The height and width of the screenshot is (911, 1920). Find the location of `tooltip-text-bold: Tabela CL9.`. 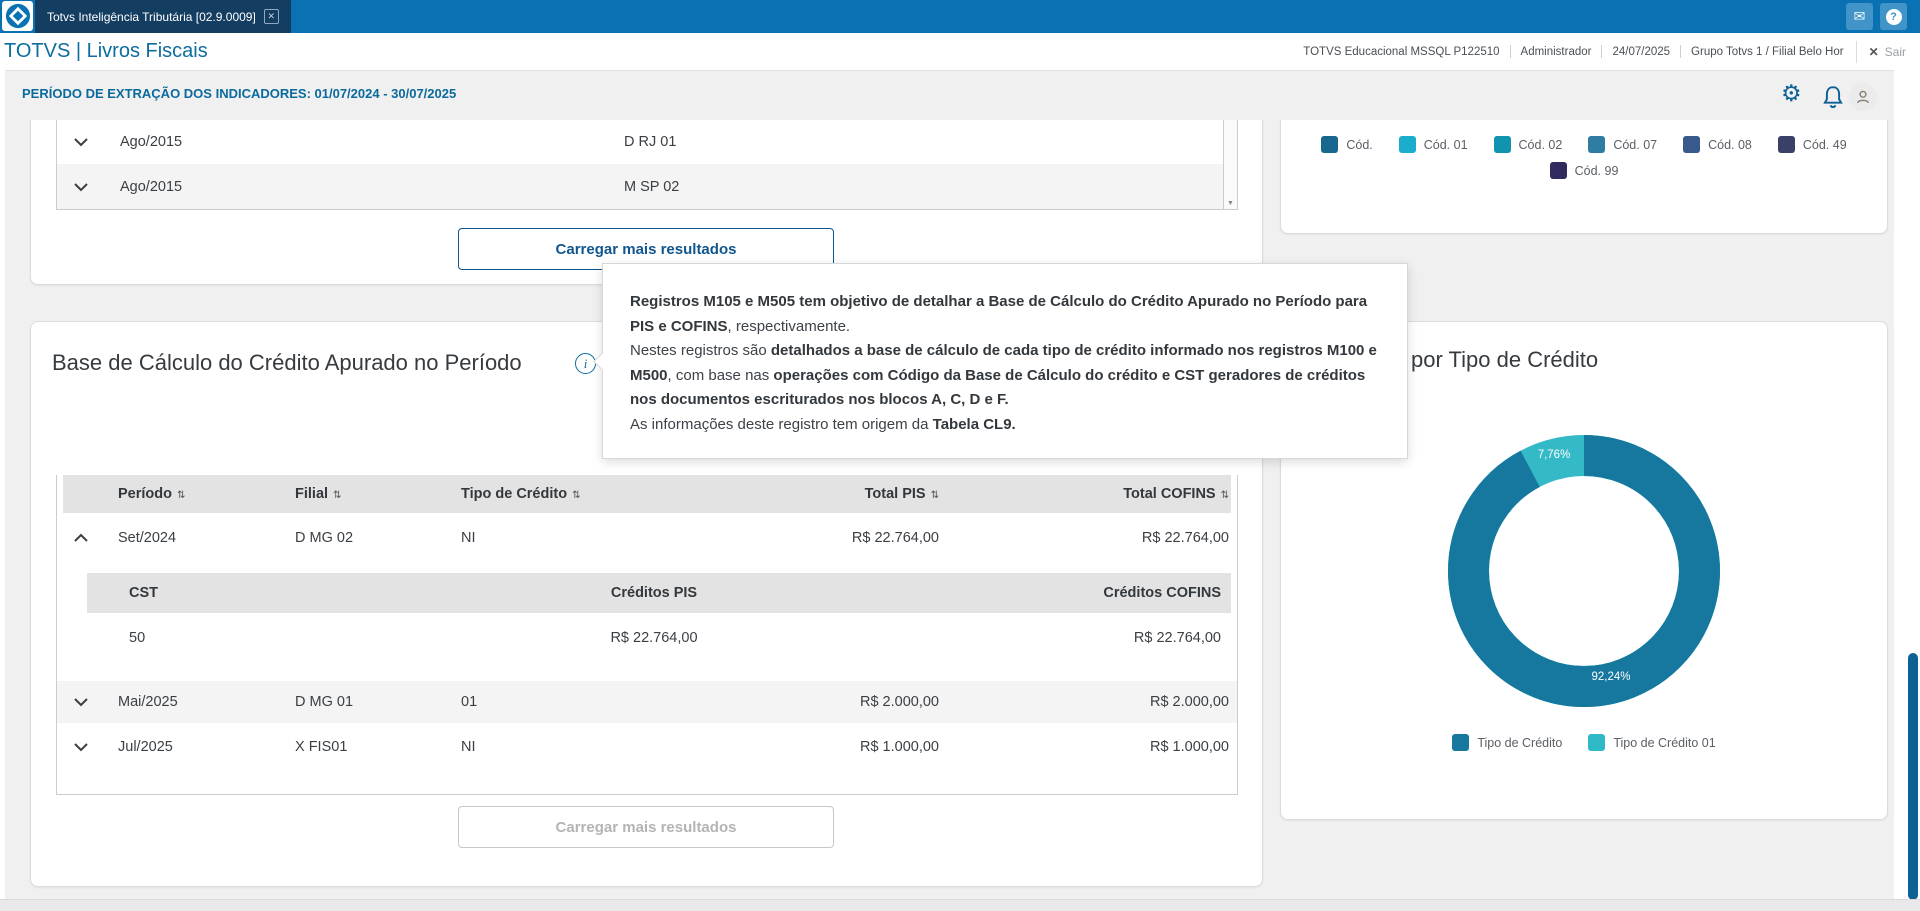

tooltip-text-bold: Tabela CL9. is located at coordinates (974, 424).